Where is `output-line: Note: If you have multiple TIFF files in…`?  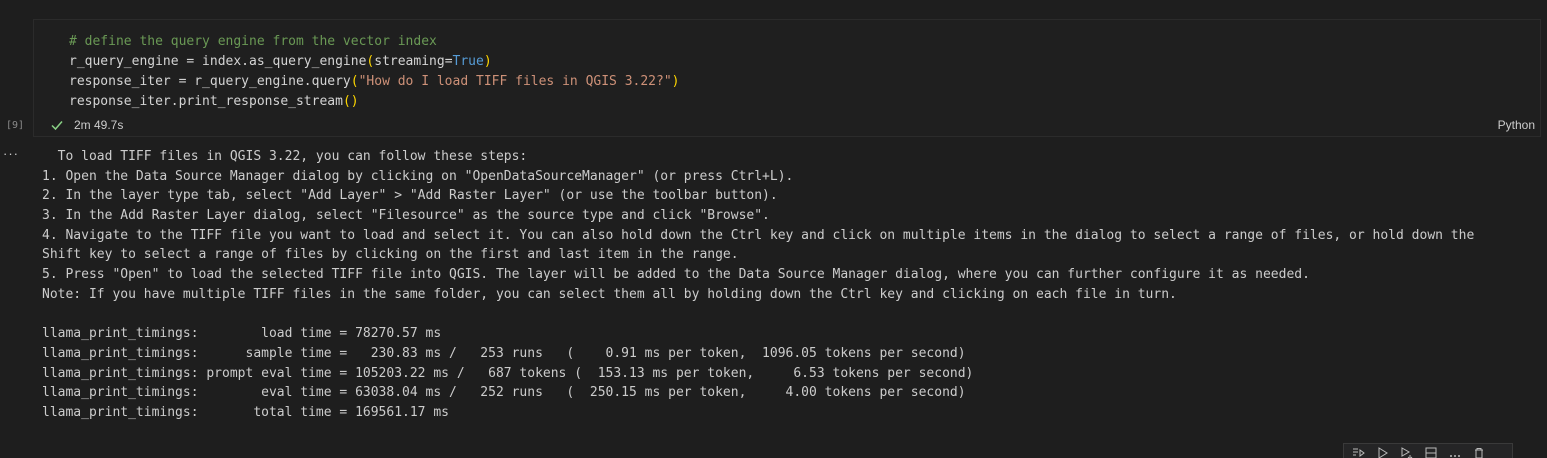
output-line: Note: If you have multiple TIFF files in… is located at coordinates (609, 294).